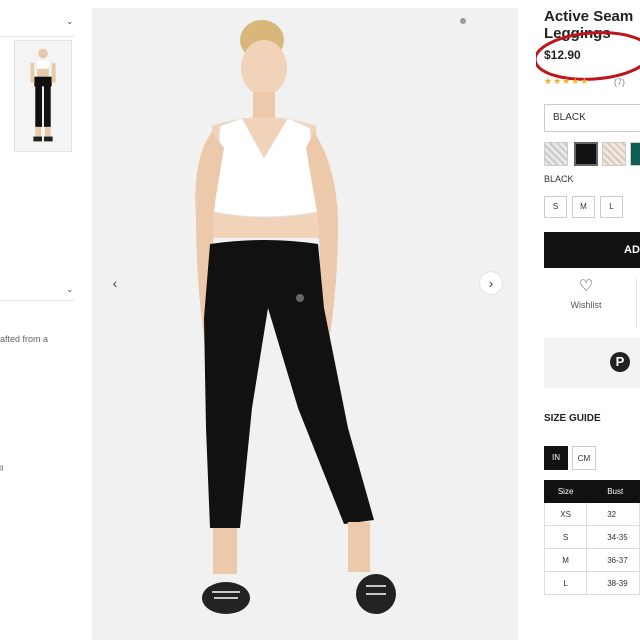  Describe the element at coordinates (586, 286) in the screenshot. I see `heart-icon: ♡` at that location.